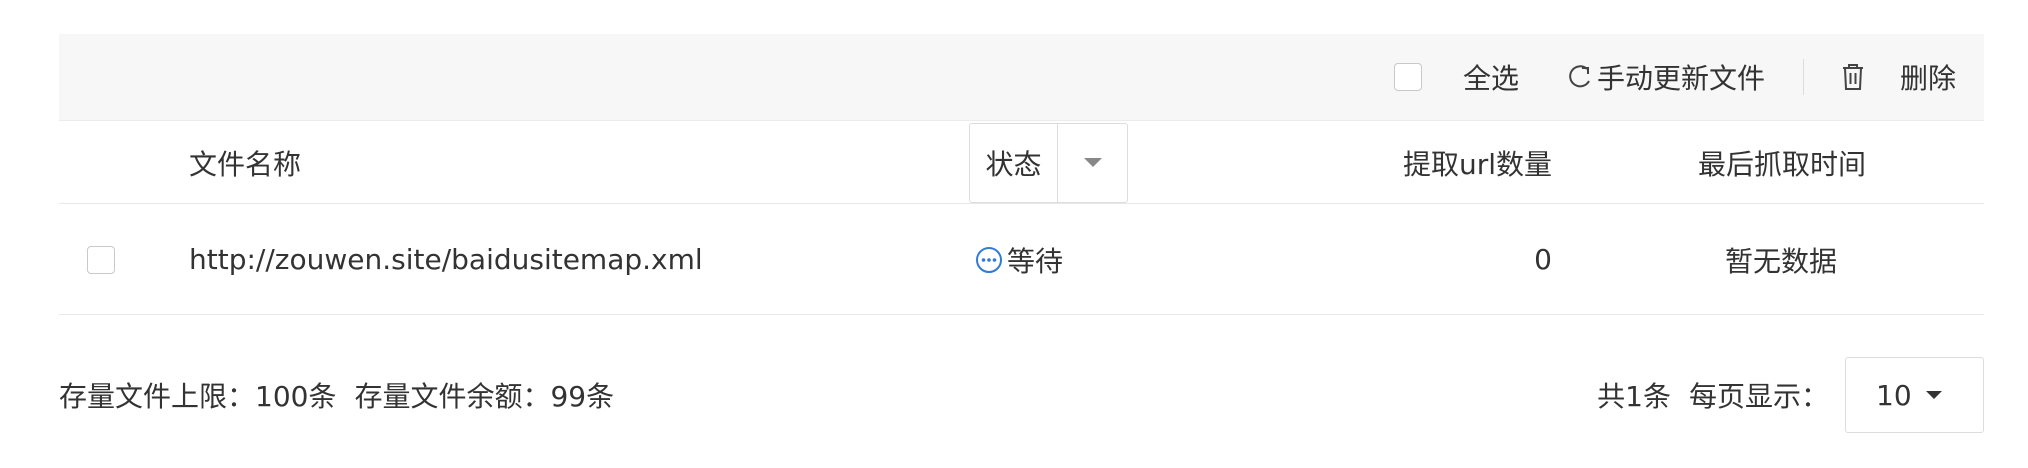  Describe the element at coordinates (446, 259) in the screenshot. I see `row-file-name: http://zouwen.site/baidusitemap.xml` at that location.